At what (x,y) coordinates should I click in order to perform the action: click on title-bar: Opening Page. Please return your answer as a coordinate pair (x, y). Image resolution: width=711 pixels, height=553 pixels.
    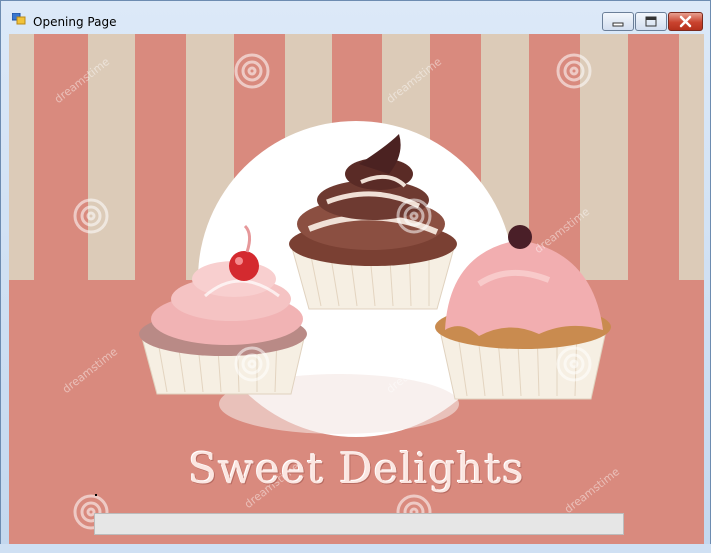
    Looking at the image, I should click on (355, 17).